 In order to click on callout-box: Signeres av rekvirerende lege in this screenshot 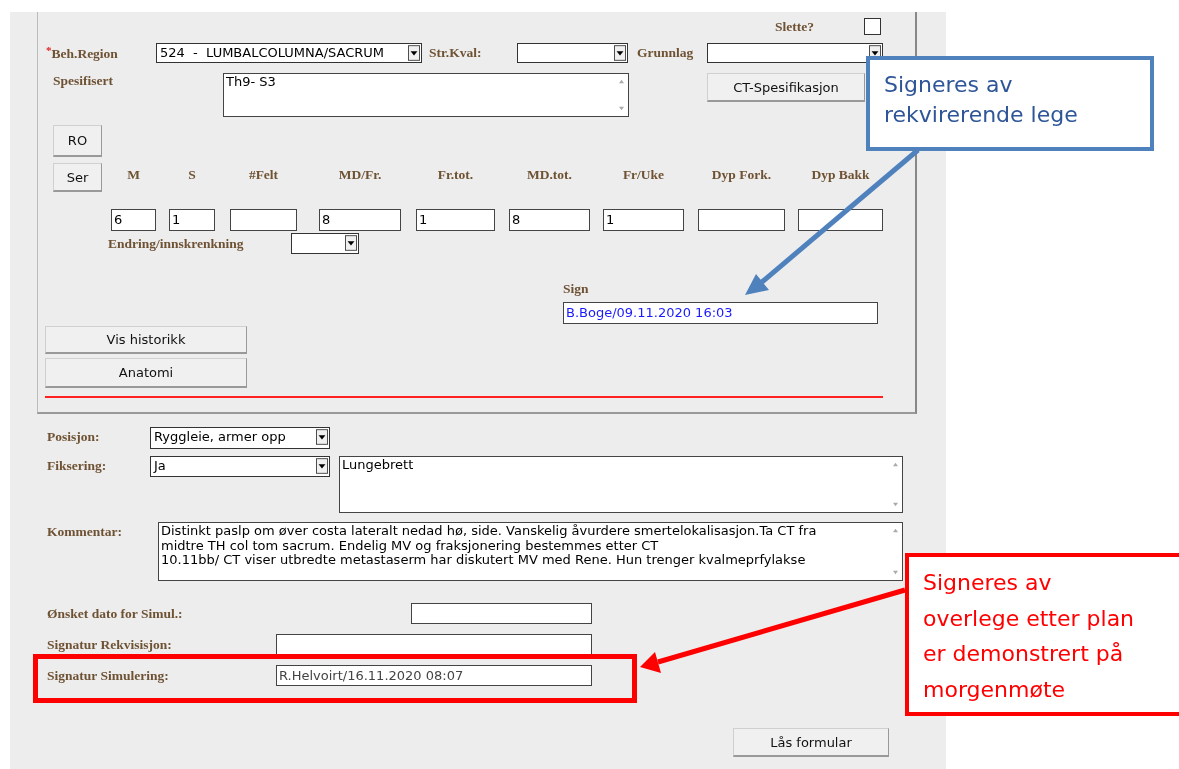, I will do `click(1010, 103)`.